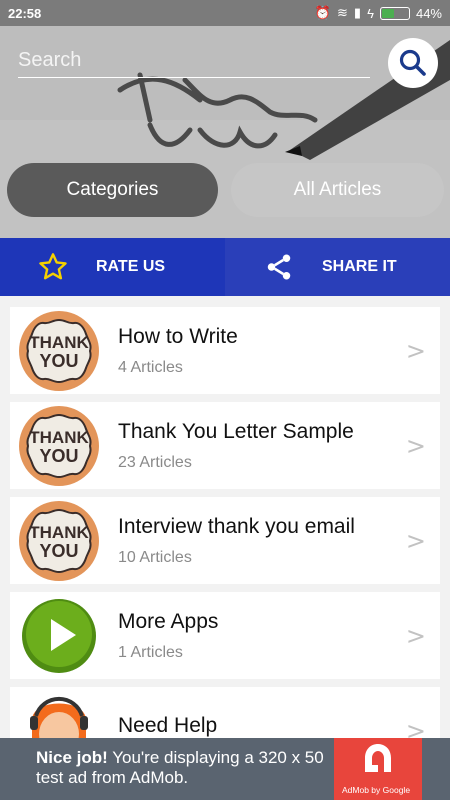 Image resolution: width=450 pixels, height=800 pixels. I want to click on search-field, so click(194, 61).